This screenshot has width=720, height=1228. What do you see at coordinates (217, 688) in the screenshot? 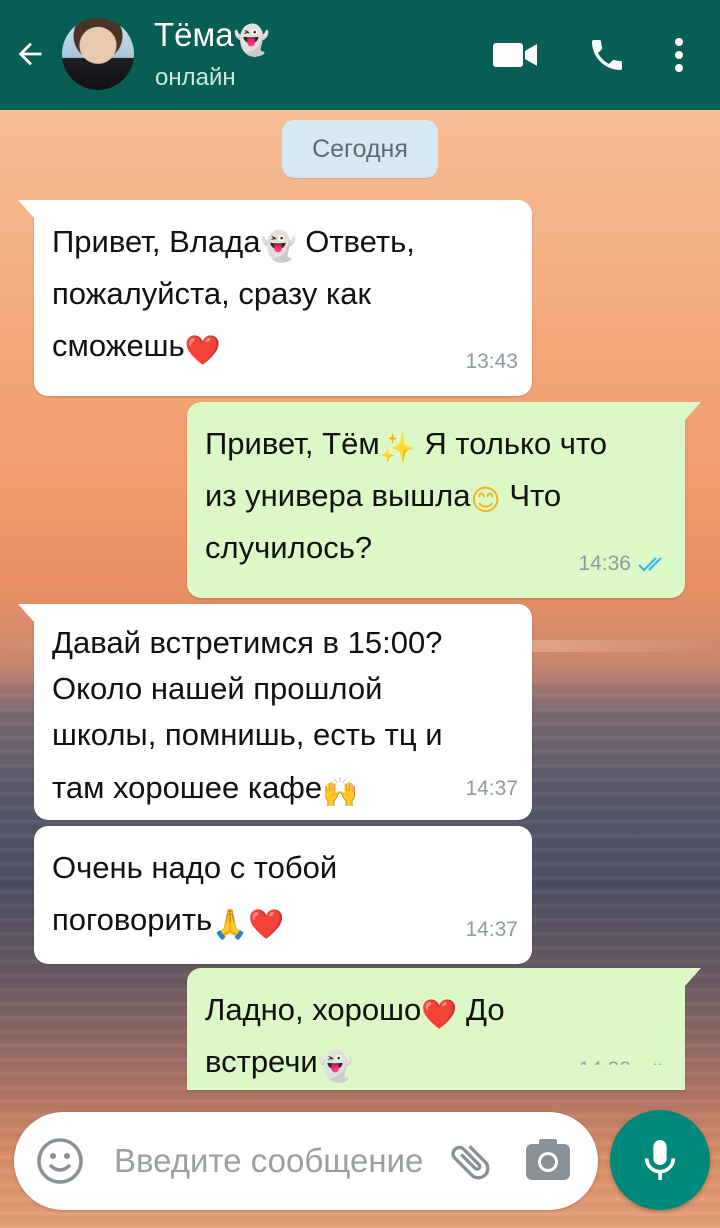
I see `text-segment: Около нашей прошлой` at bounding box center [217, 688].